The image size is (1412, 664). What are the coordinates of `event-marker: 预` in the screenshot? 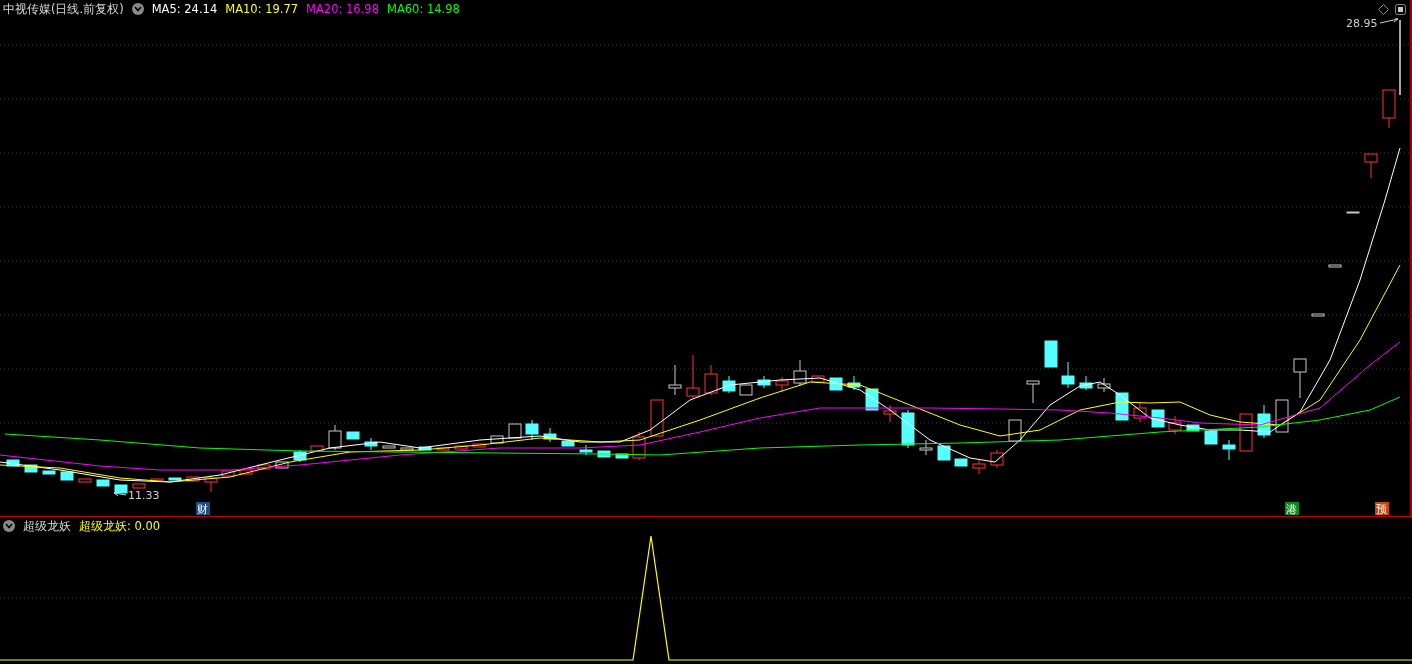 It's located at (1382, 509).